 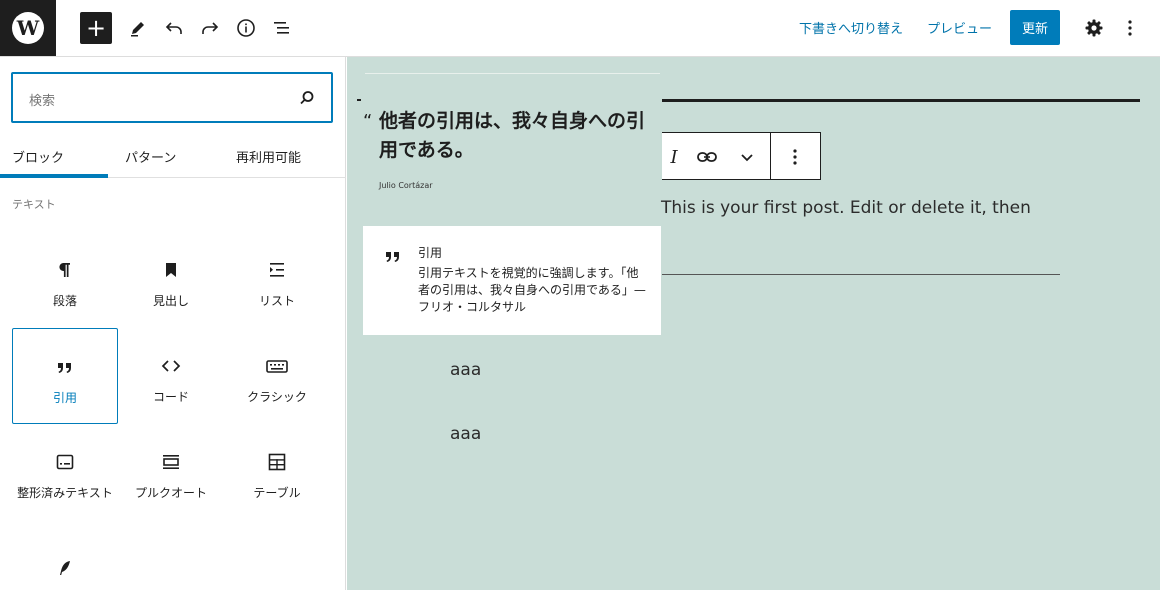 I want to click on quote-citation: Julio Cortázar, so click(x=406, y=185).